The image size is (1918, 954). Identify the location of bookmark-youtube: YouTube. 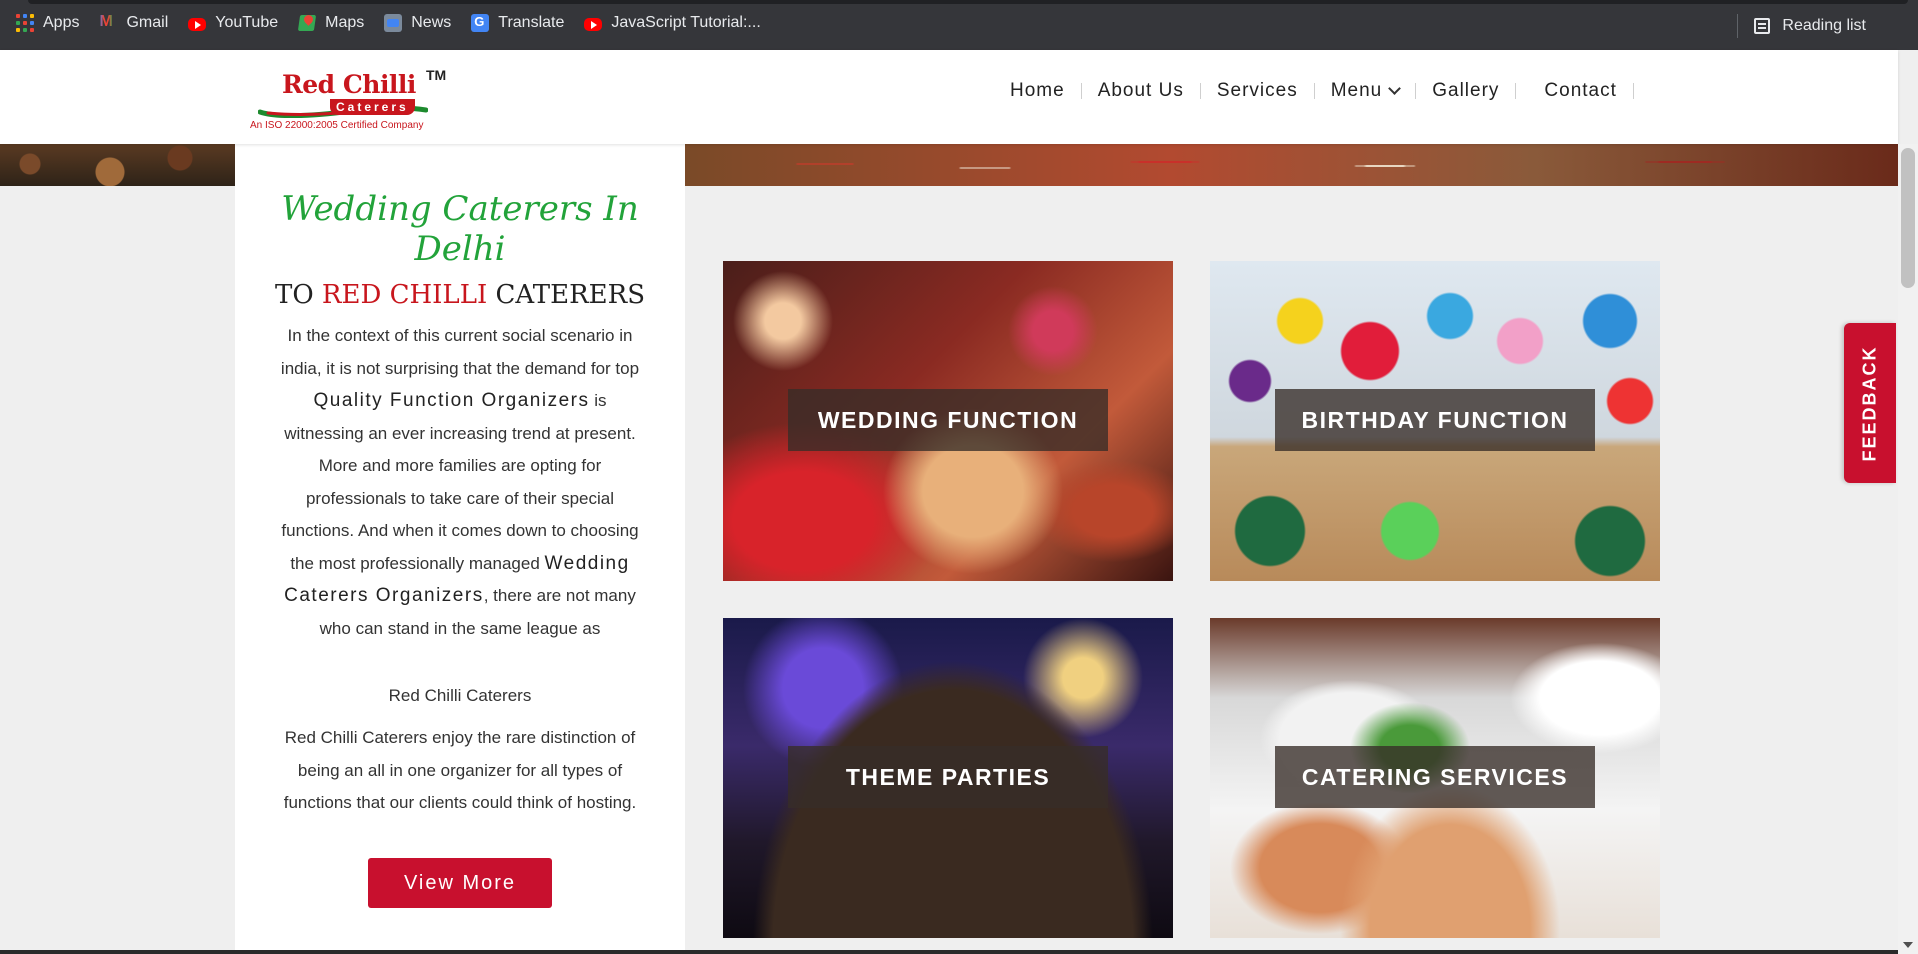
(233, 23).